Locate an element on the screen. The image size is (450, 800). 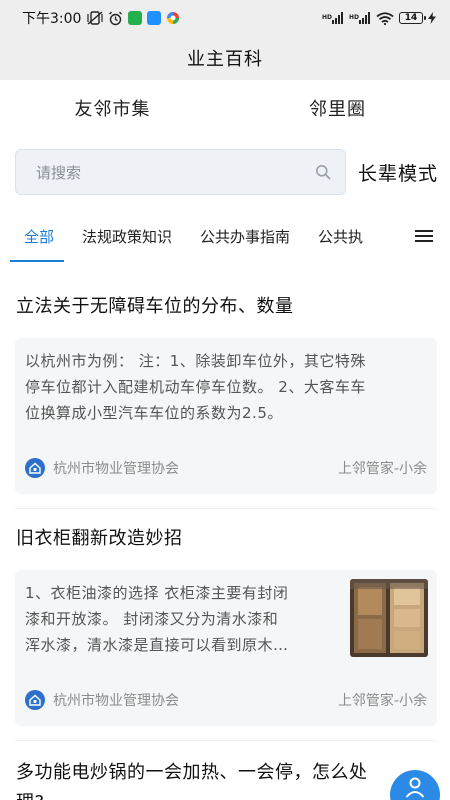
article-thumbnail is located at coordinates (389, 618).